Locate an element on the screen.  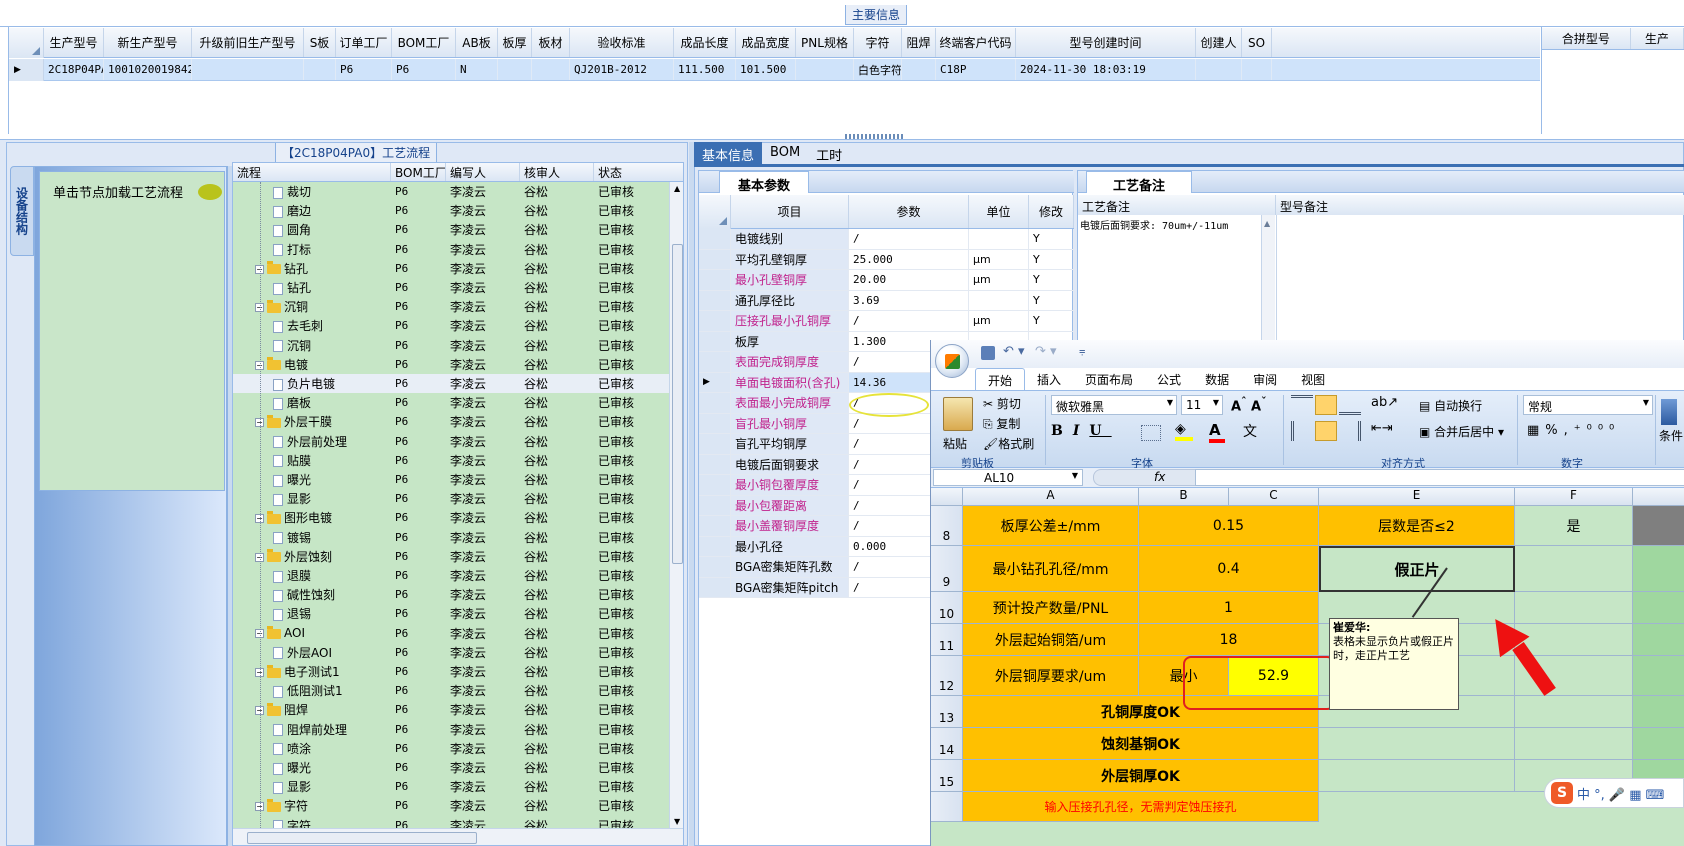
conditional-format-button: 条件 is located at coordinates (1671, 435).